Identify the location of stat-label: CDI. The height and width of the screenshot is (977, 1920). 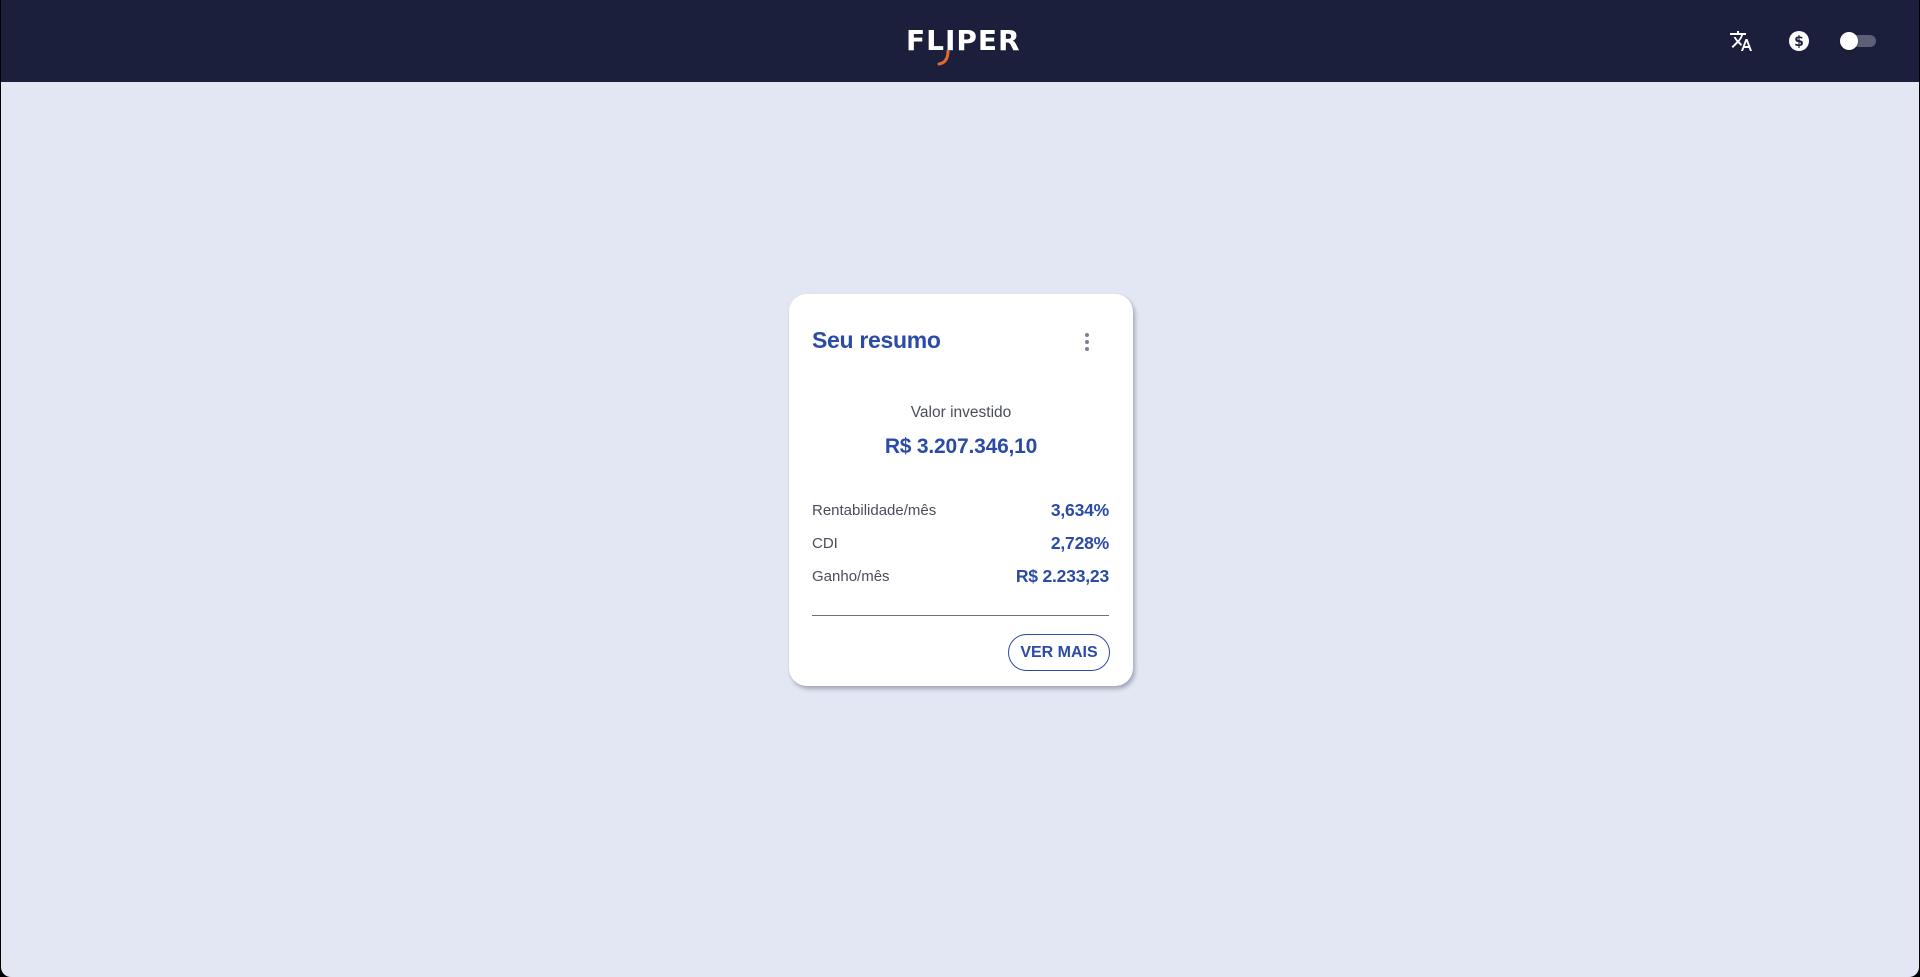
(825, 543).